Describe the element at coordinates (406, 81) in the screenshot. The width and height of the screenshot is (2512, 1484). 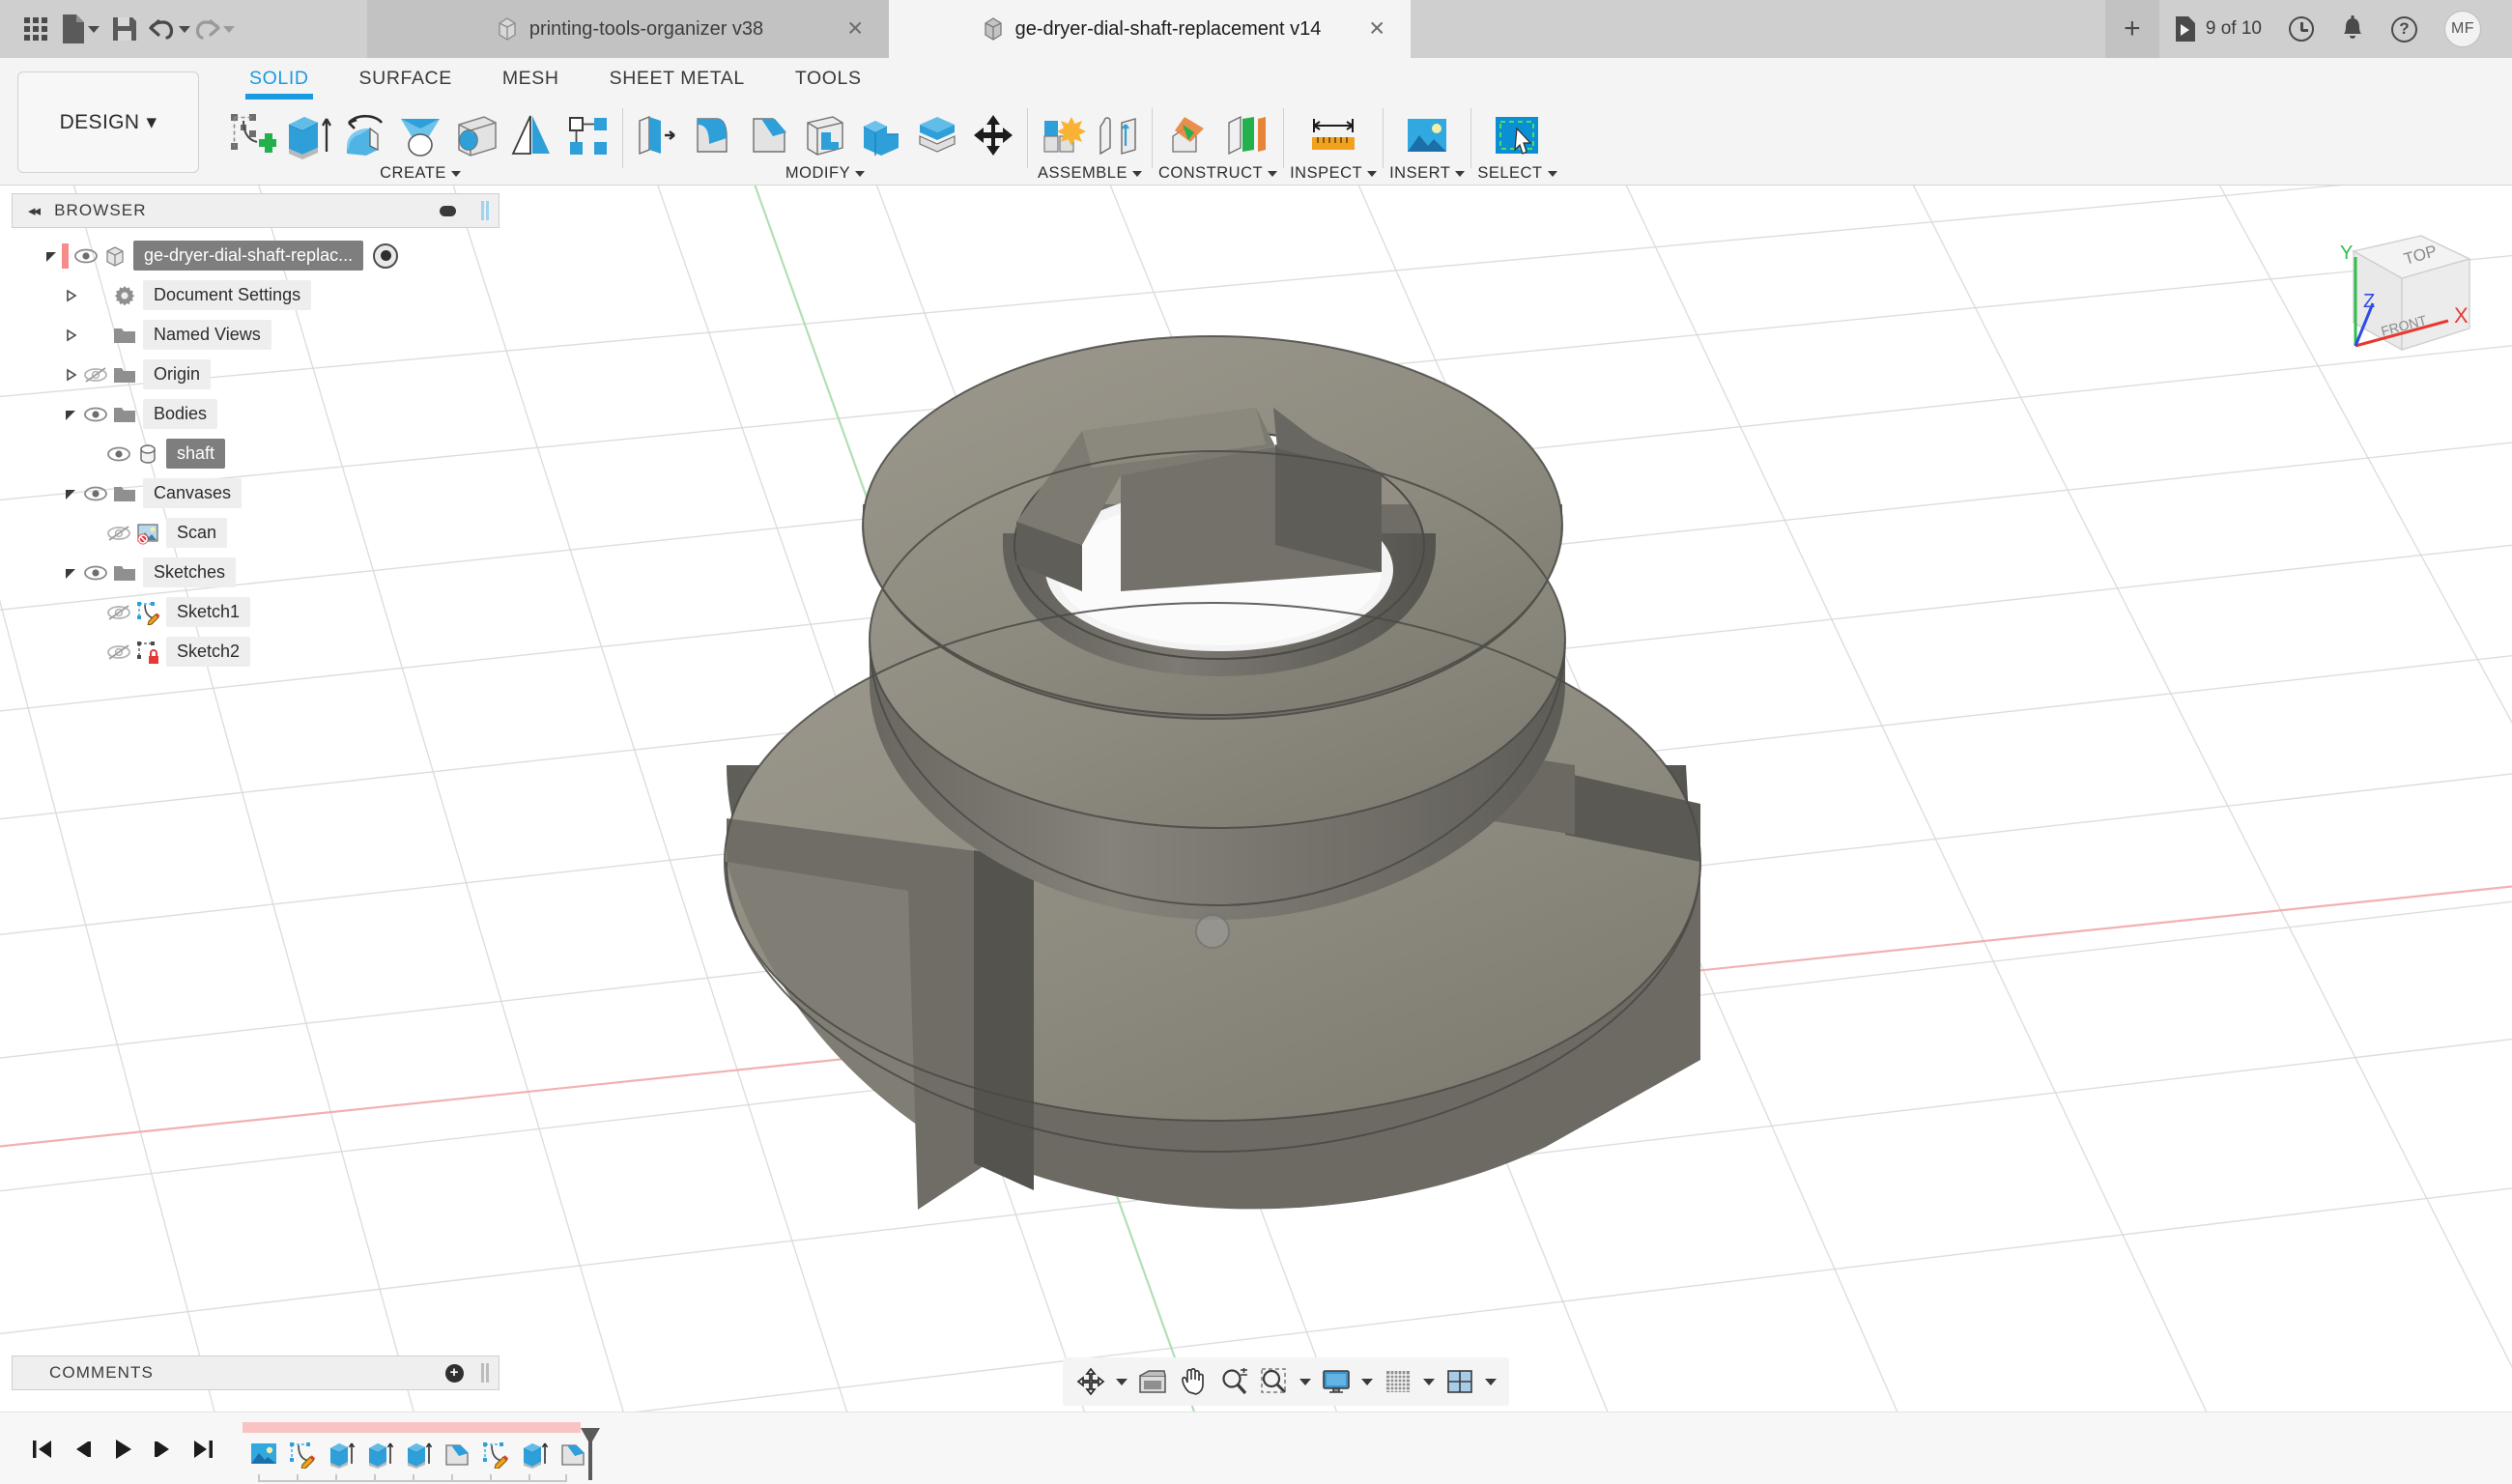
I see `ribbon-tab-surface: SURFACE` at that location.